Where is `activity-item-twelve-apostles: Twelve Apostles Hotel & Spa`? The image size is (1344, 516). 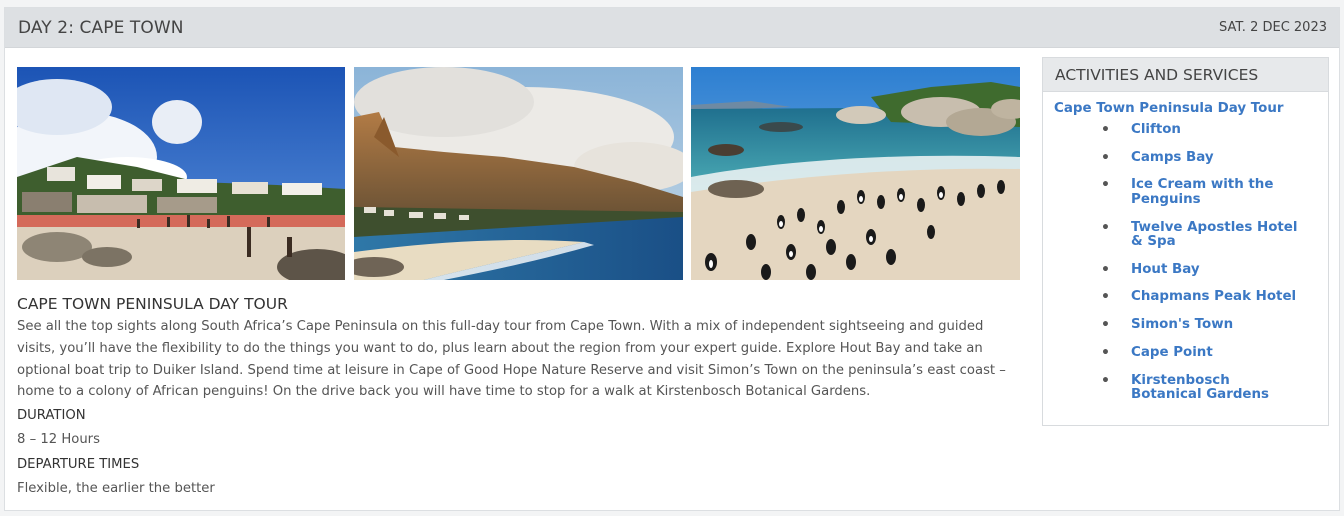 activity-item-twelve-apostles: Twelve Apostles Hotel & Spa is located at coordinates (1185, 235).